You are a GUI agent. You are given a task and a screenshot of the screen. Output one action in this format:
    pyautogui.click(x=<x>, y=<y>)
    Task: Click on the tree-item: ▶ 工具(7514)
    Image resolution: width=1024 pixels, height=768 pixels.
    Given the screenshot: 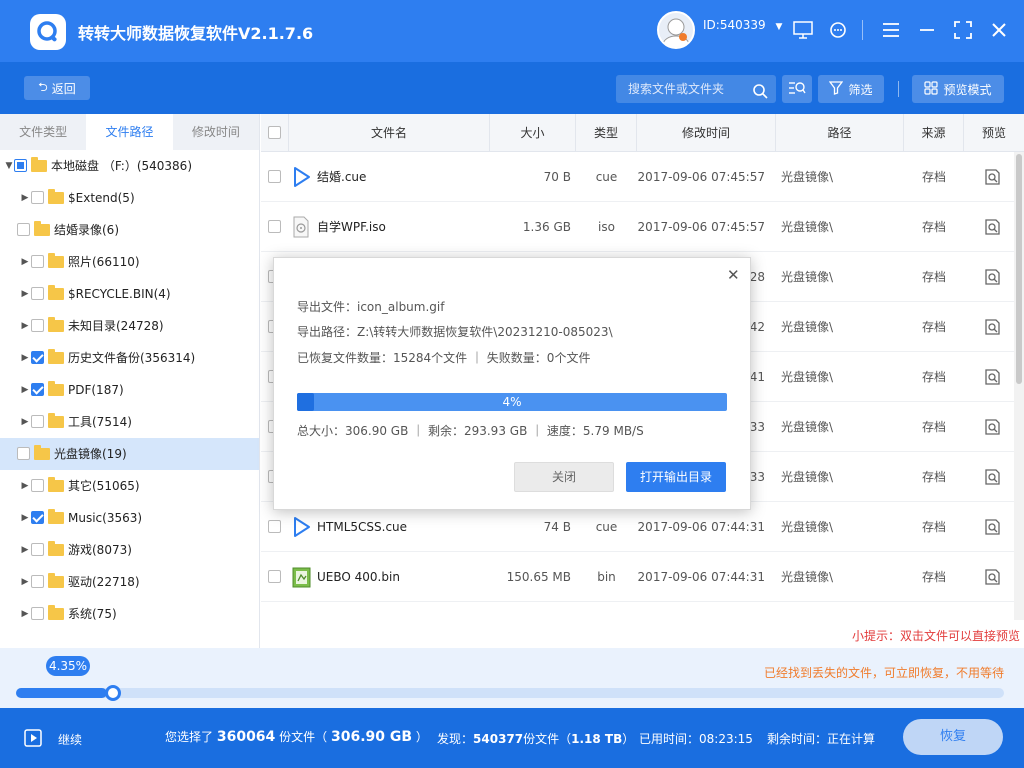 What is the action you would take?
    pyautogui.click(x=129, y=422)
    